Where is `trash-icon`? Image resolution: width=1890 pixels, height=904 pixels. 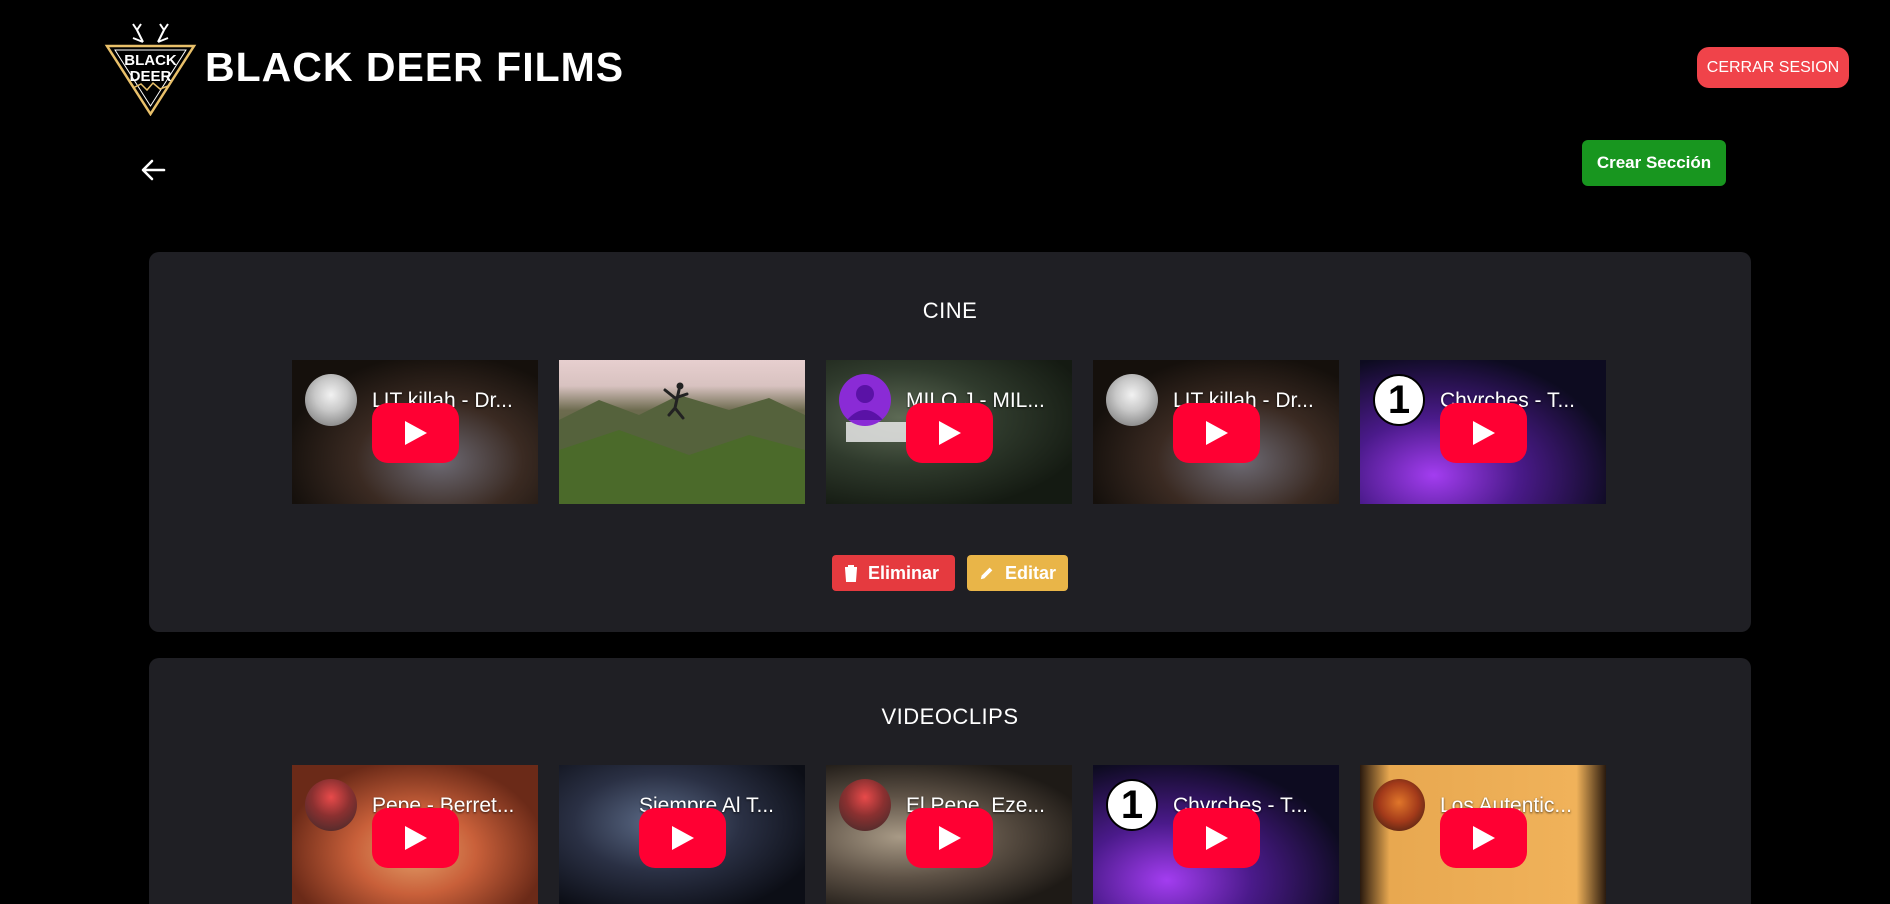
trash-icon is located at coordinates (851, 573).